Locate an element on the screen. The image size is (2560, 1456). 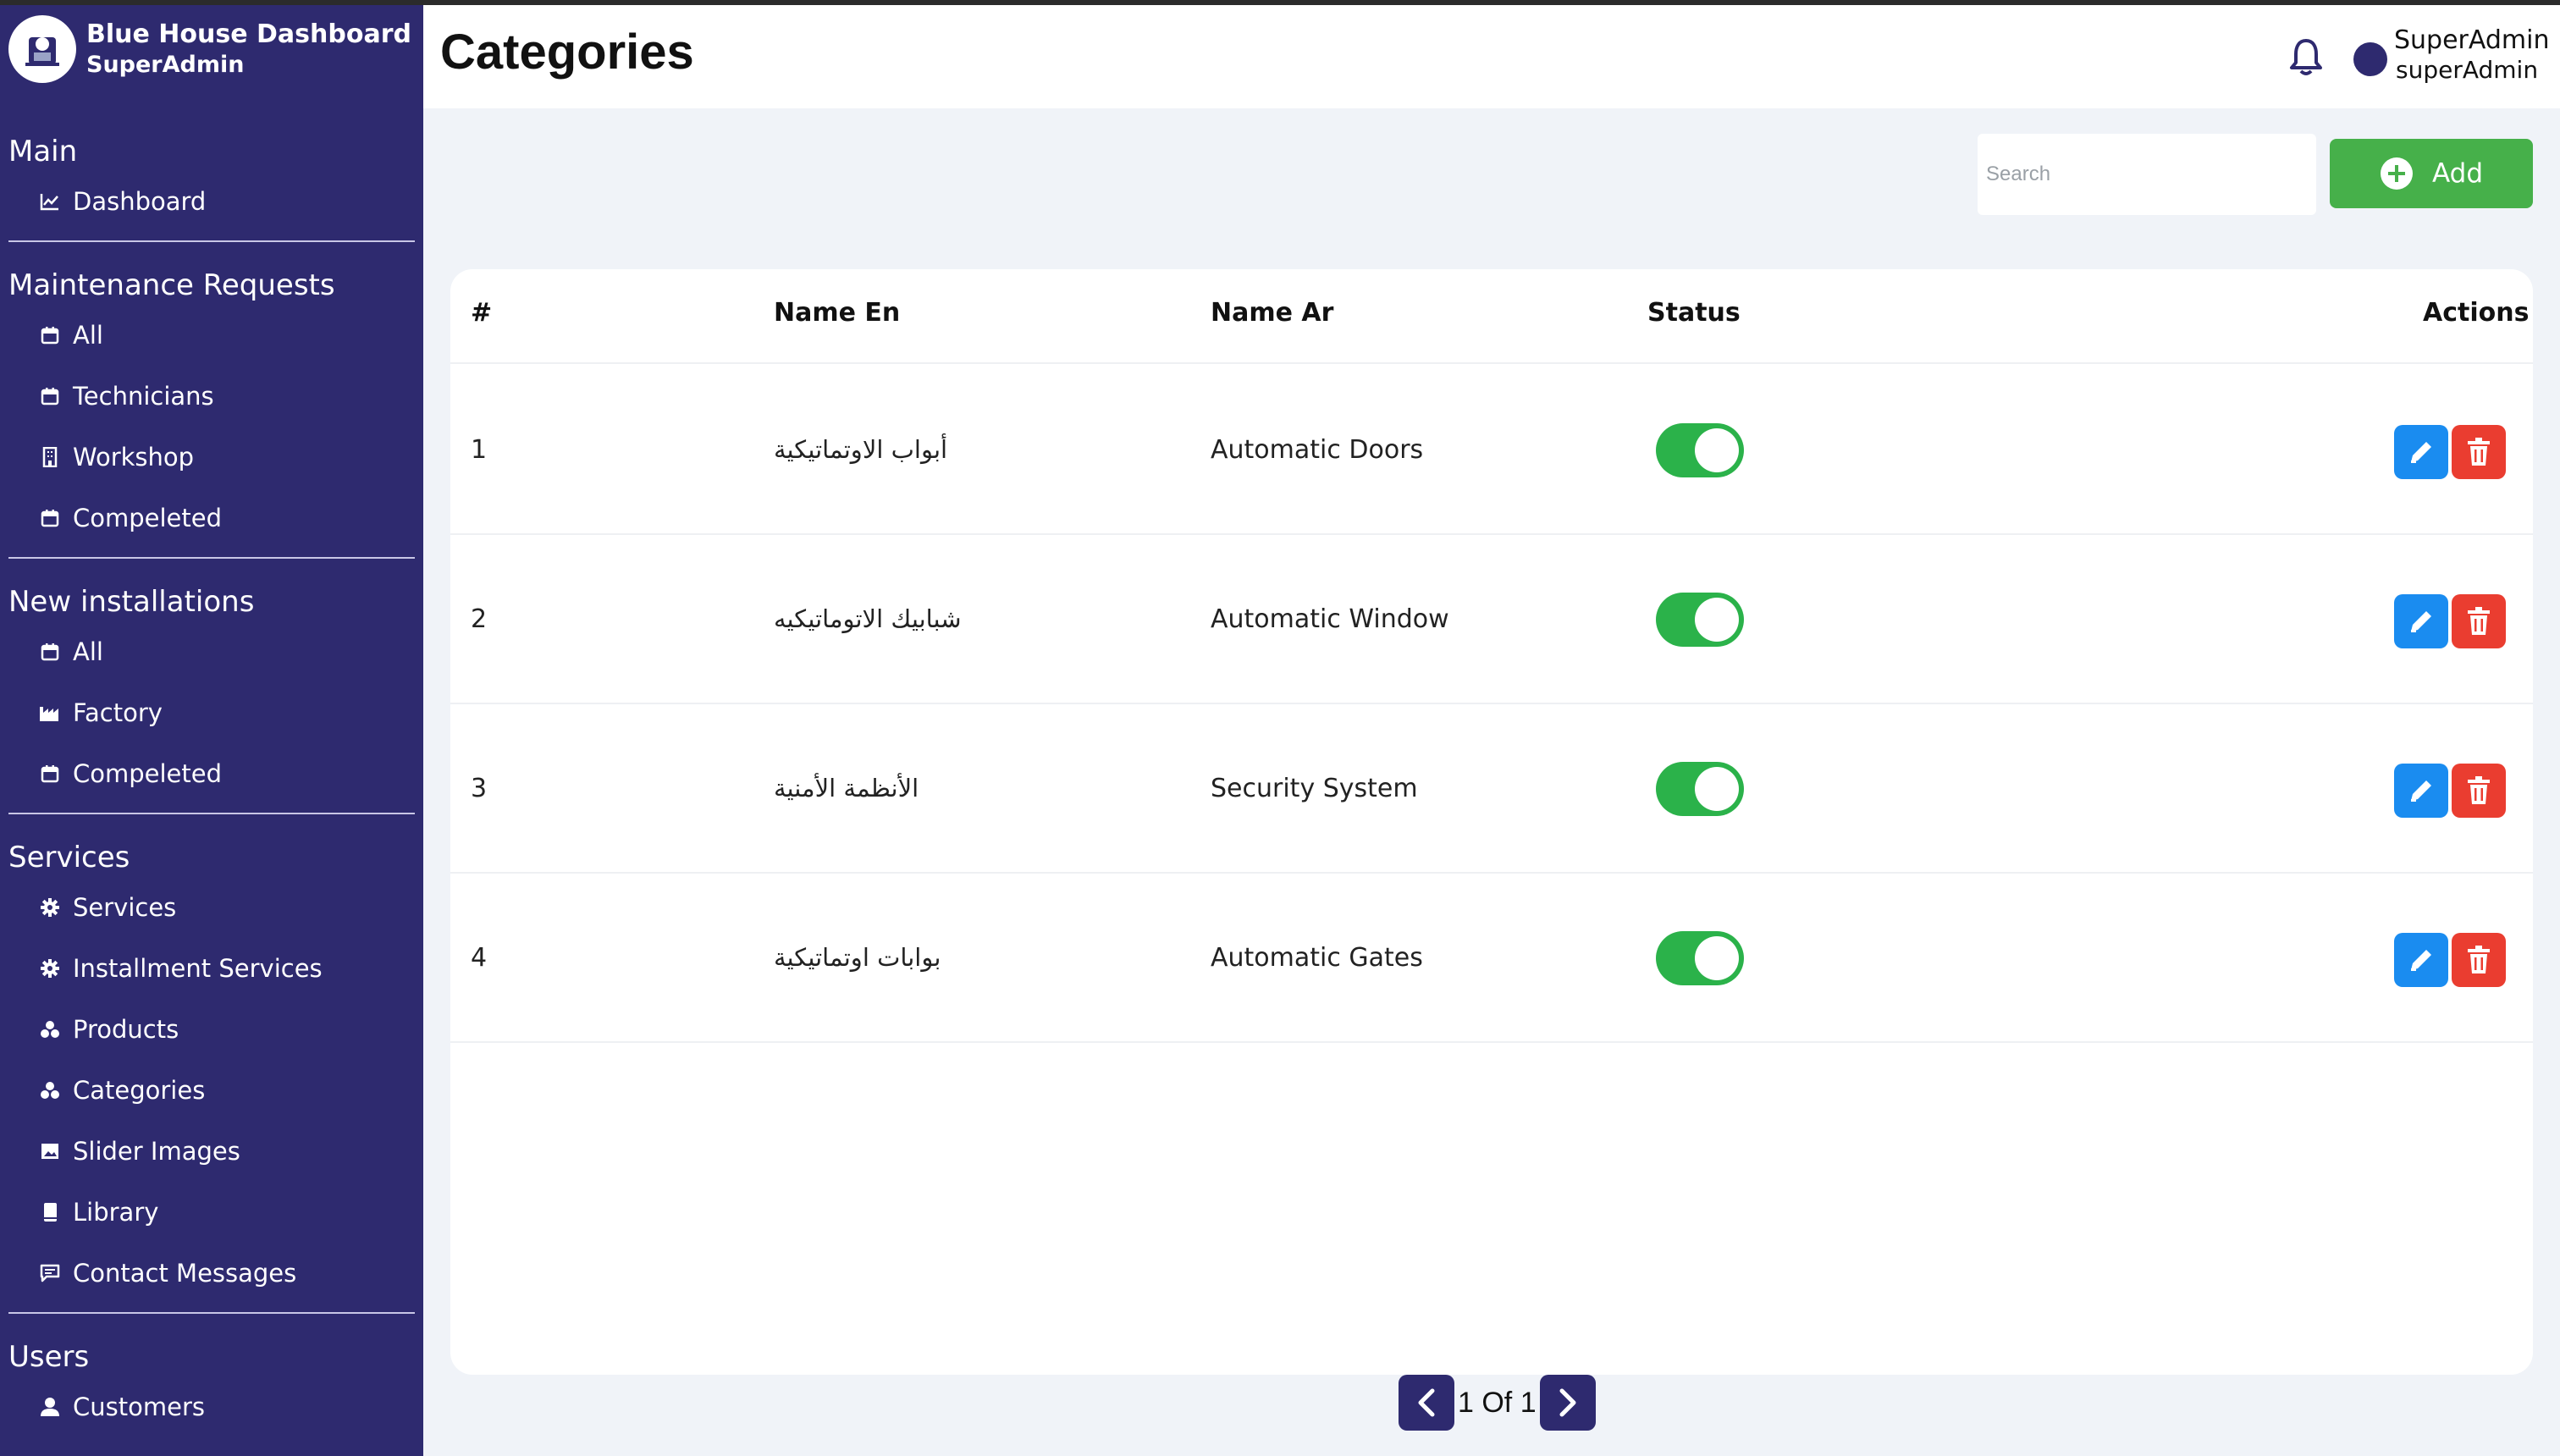
user-avatar is located at coordinates (2370, 59).